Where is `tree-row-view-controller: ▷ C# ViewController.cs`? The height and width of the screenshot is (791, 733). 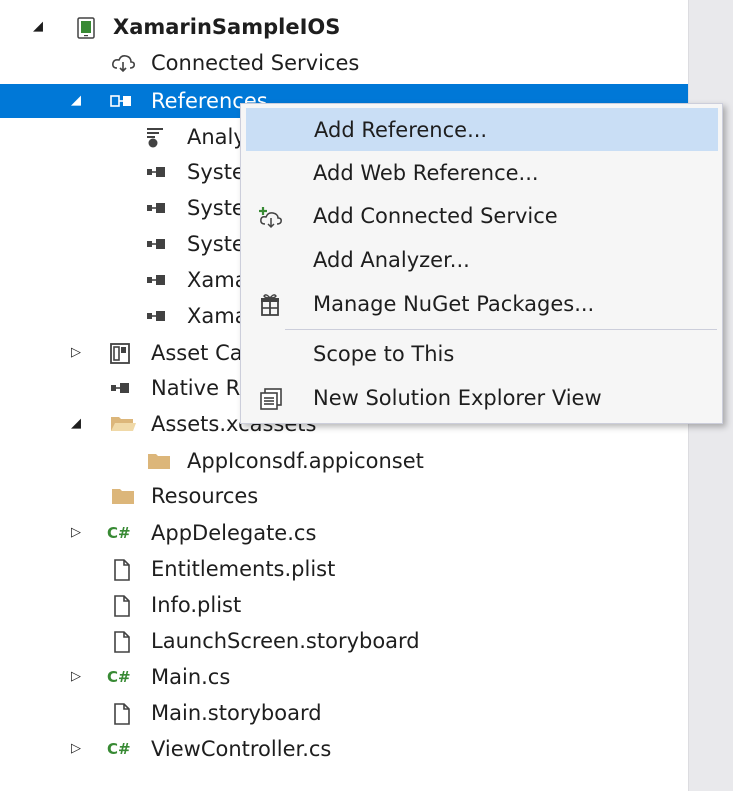
tree-row-view-controller: ▷ C# ViewController.cs is located at coordinates (344, 749).